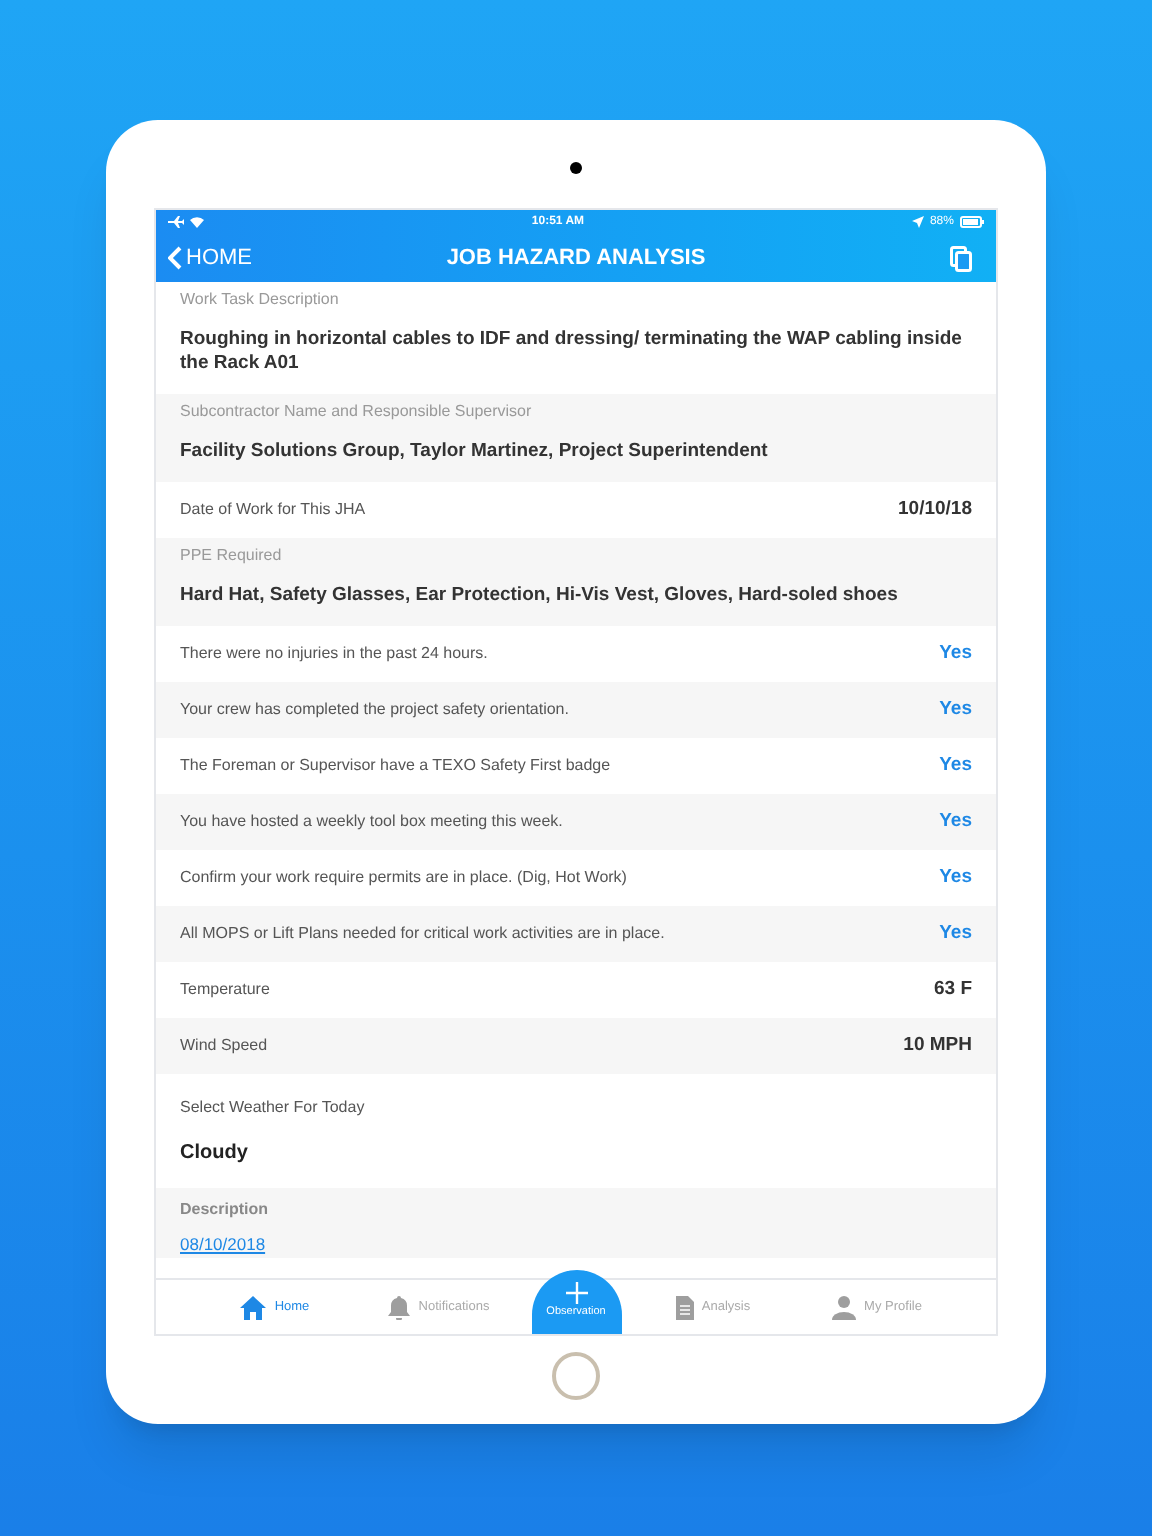 The image size is (1152, 1536). Describe the element at coordinates (937, 1045) in the screenshot. I see `field-value: 10 MPH` at that location.